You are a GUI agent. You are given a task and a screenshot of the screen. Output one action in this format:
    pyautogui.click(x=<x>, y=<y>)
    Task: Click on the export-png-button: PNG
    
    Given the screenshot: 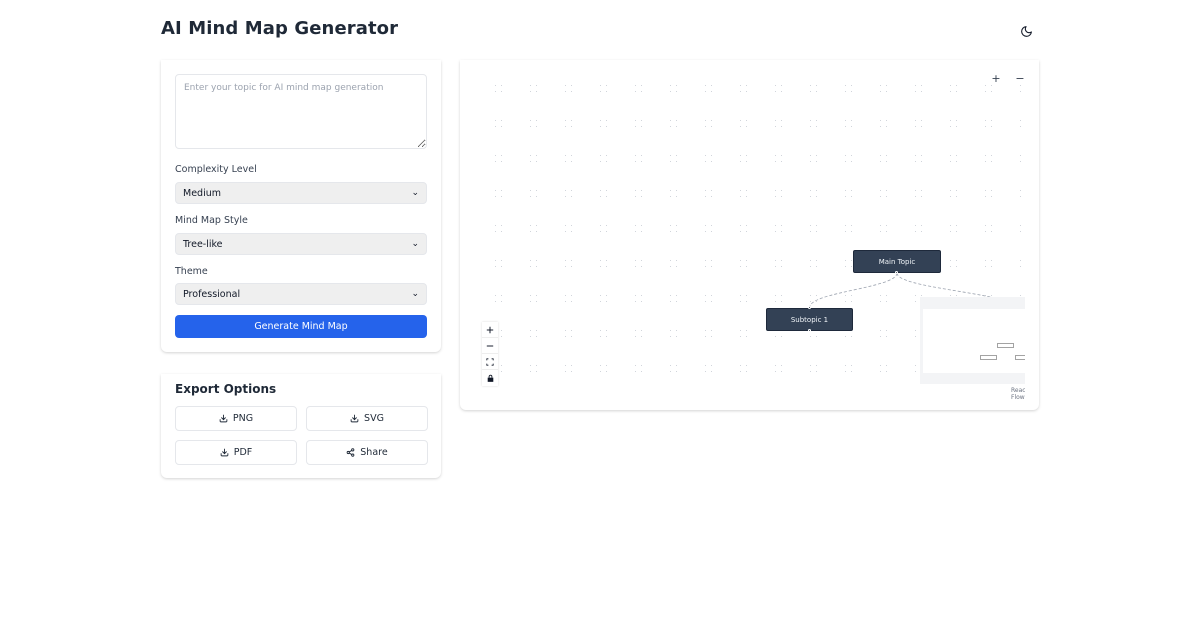 What is the action you would take?
    pyautogui.click(x=236, y=418)
    